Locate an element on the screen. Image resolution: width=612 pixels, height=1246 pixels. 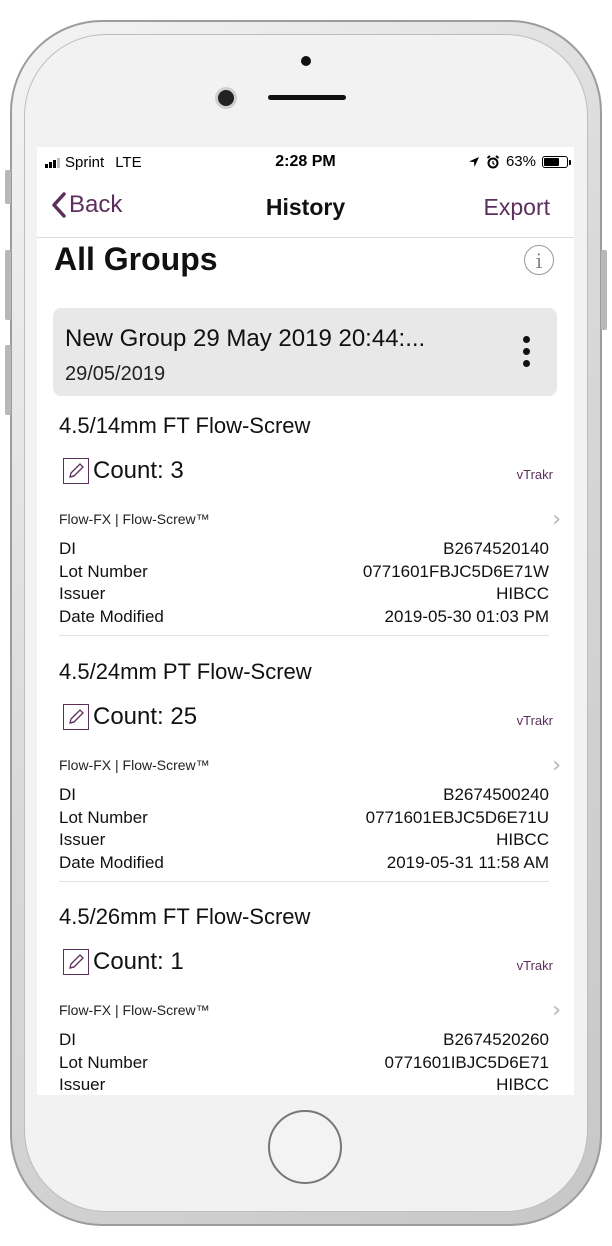
alarm-clock-icon is located at coordinates (493, 161).